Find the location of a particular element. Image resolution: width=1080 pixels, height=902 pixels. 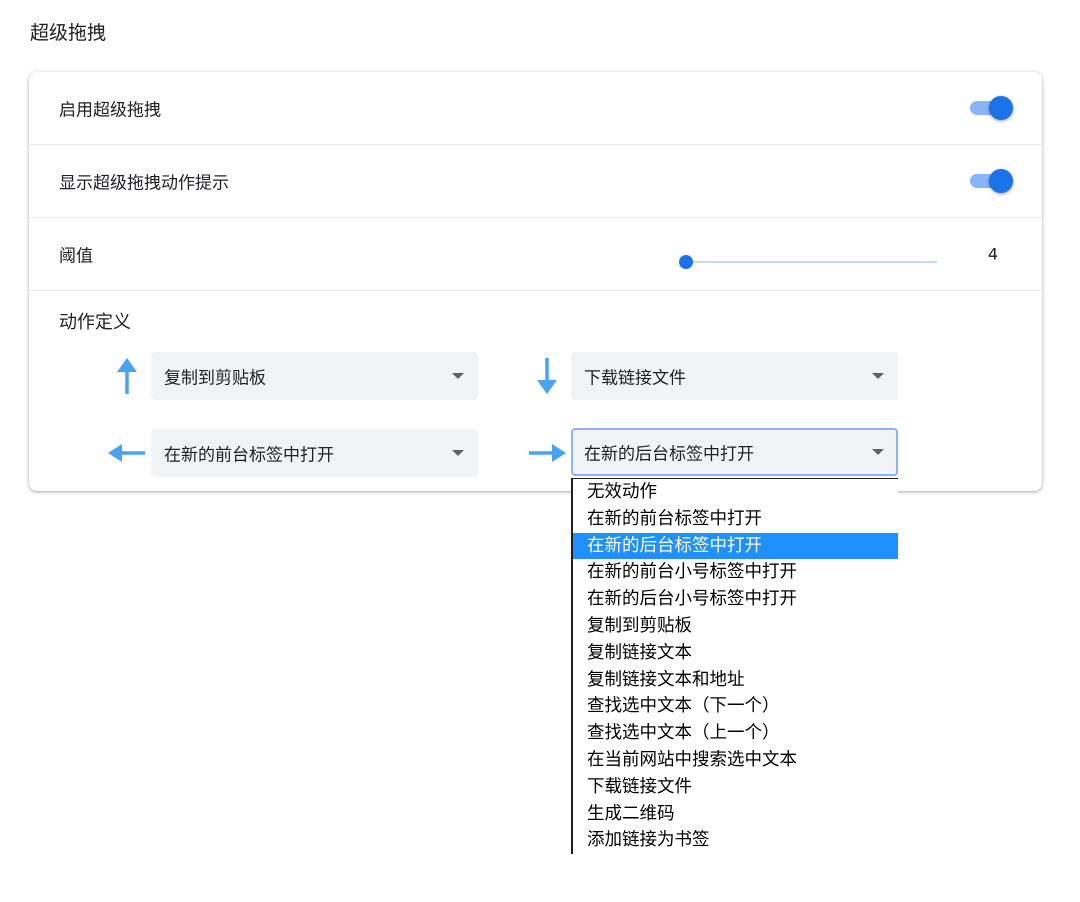

arrow-left-icon is located at coordinates (127, 453).